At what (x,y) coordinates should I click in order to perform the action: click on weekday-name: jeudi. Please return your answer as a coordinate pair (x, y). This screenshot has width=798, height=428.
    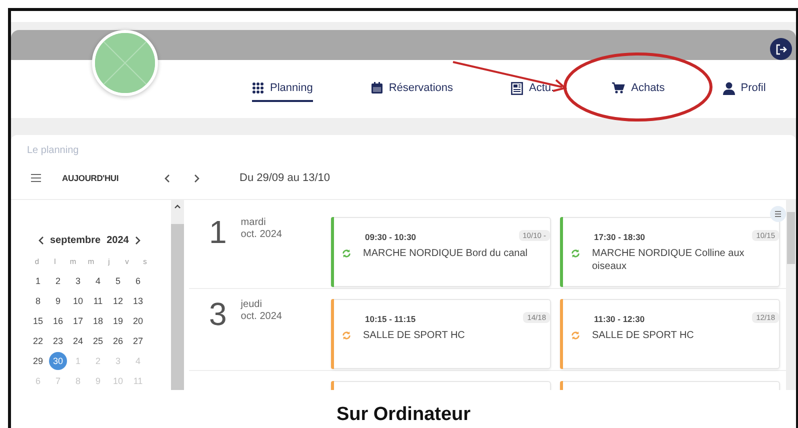
    Looking at the image, I should click on (251, 305).